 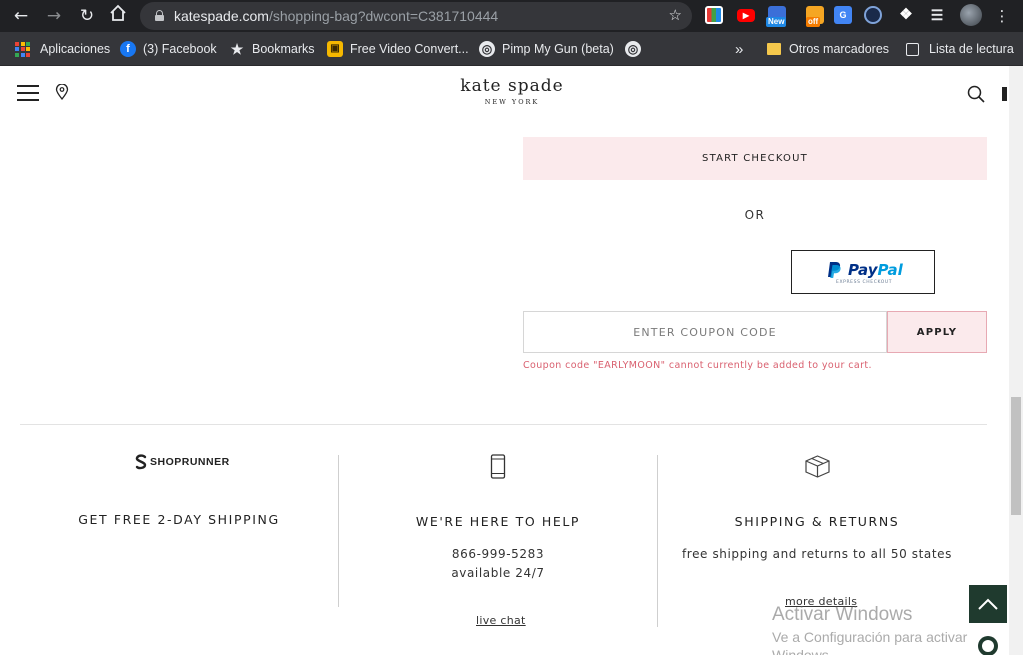 I want to click on color-picker-extension-icon, so click(x=714, y=15).